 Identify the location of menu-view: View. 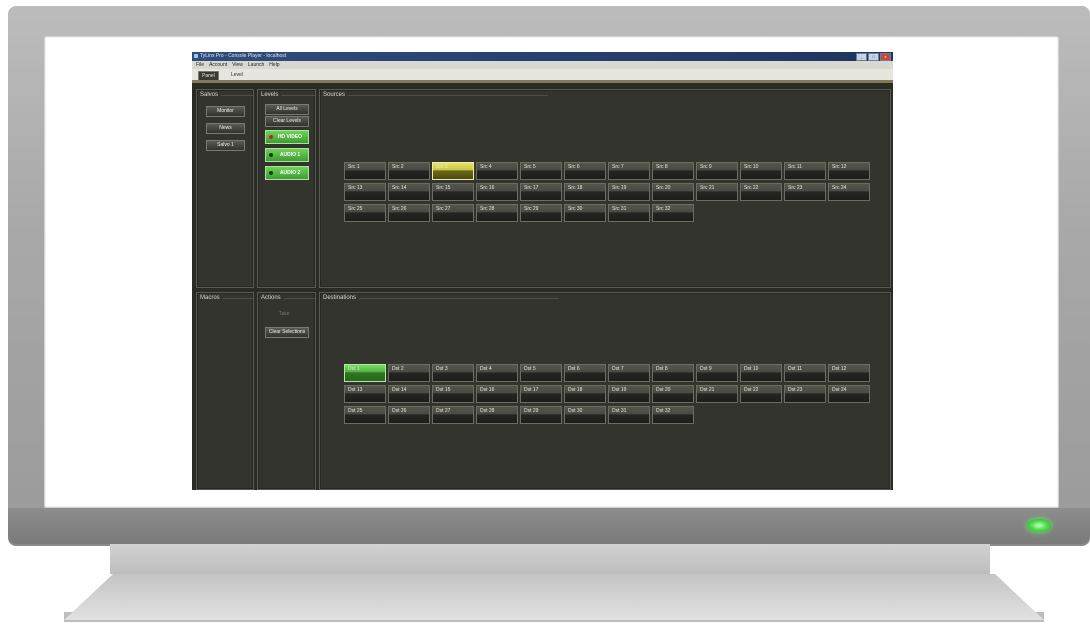
(237, 65).